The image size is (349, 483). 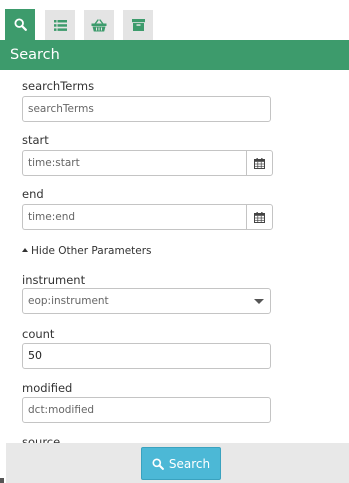 I want to click on hide-parameters-toggle: Hide Other Parameters, so click(x=87, y=251).